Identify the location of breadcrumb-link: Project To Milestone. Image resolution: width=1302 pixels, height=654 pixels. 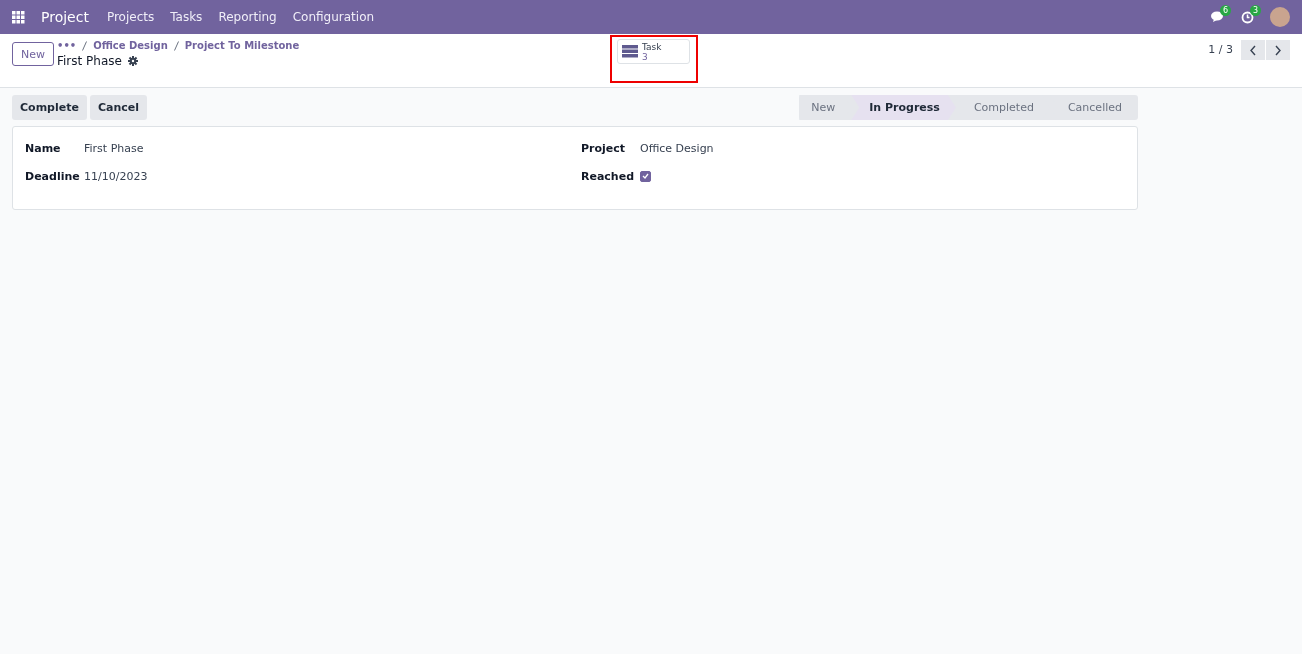
(242, 45).